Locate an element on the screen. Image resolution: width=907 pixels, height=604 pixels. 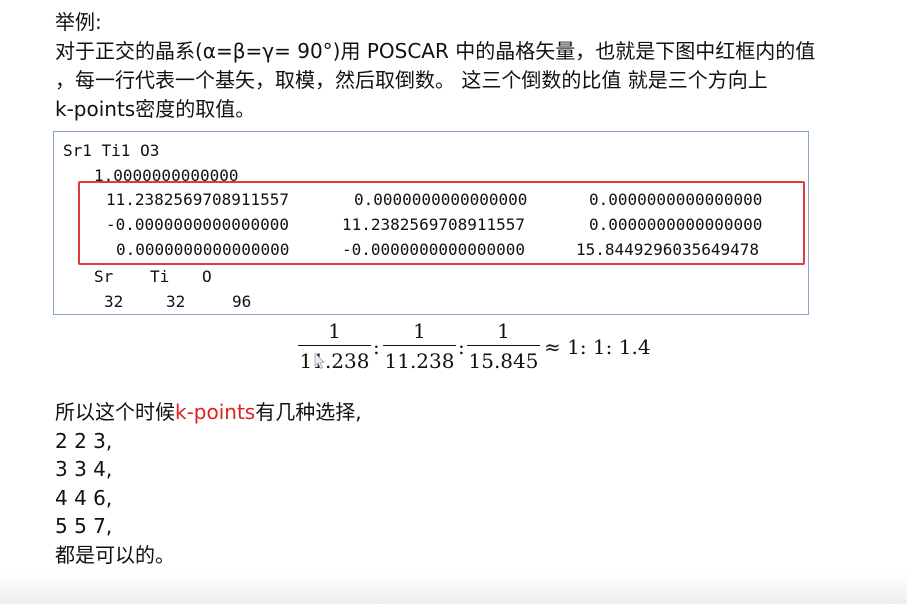
kpoints-highlight: k-points is located at coordinates (215, 412).